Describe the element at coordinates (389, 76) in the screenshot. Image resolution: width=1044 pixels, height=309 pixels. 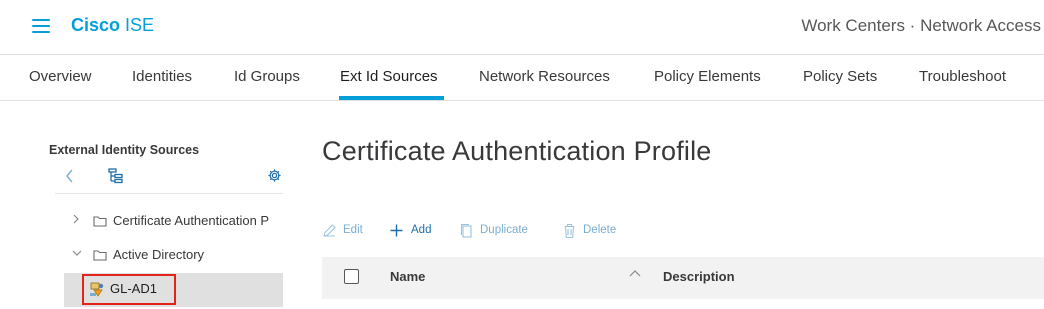
I see `tab-ext-id-sources: Ext Id Sources` at that location.